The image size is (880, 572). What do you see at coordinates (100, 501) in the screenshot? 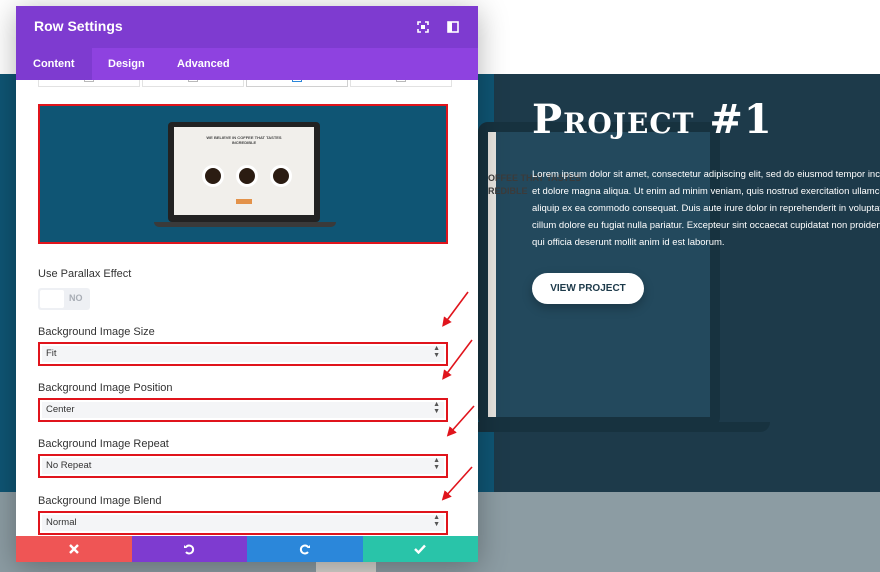
I see `bg-blend-label: Background Image Blend` at bounding box center [100, 501].